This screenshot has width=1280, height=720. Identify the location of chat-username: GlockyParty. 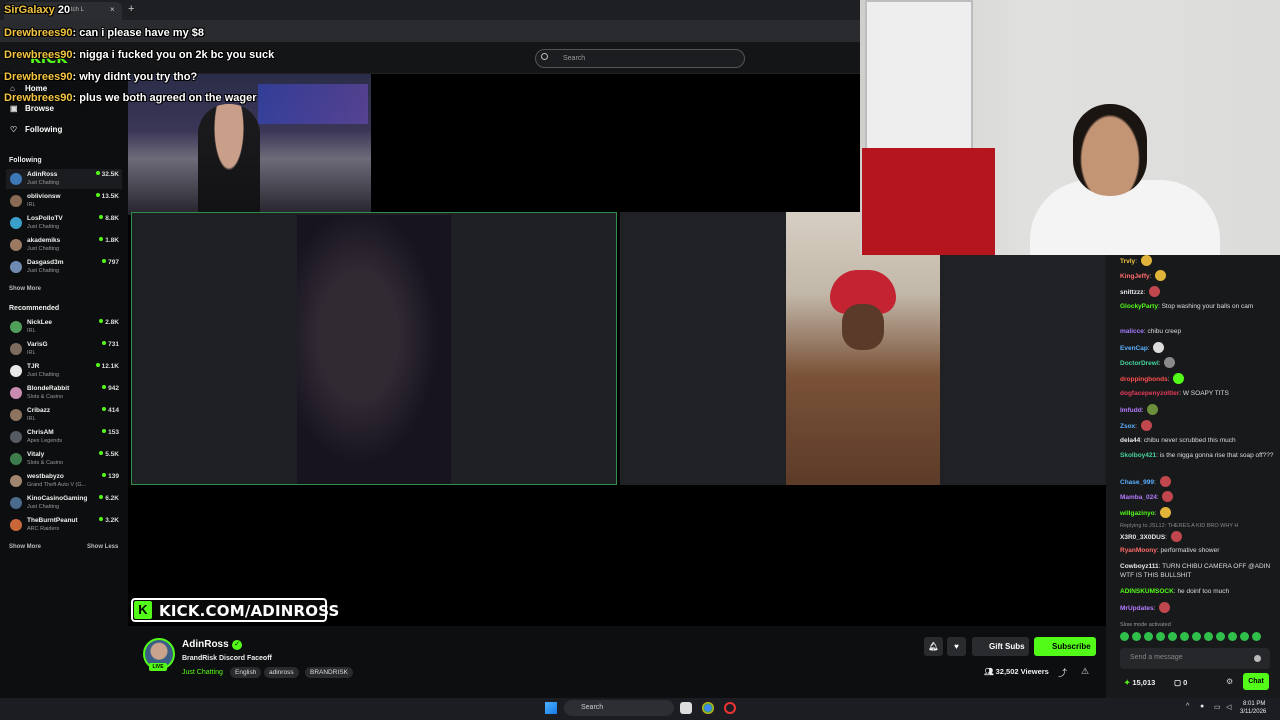
(1139, 306).